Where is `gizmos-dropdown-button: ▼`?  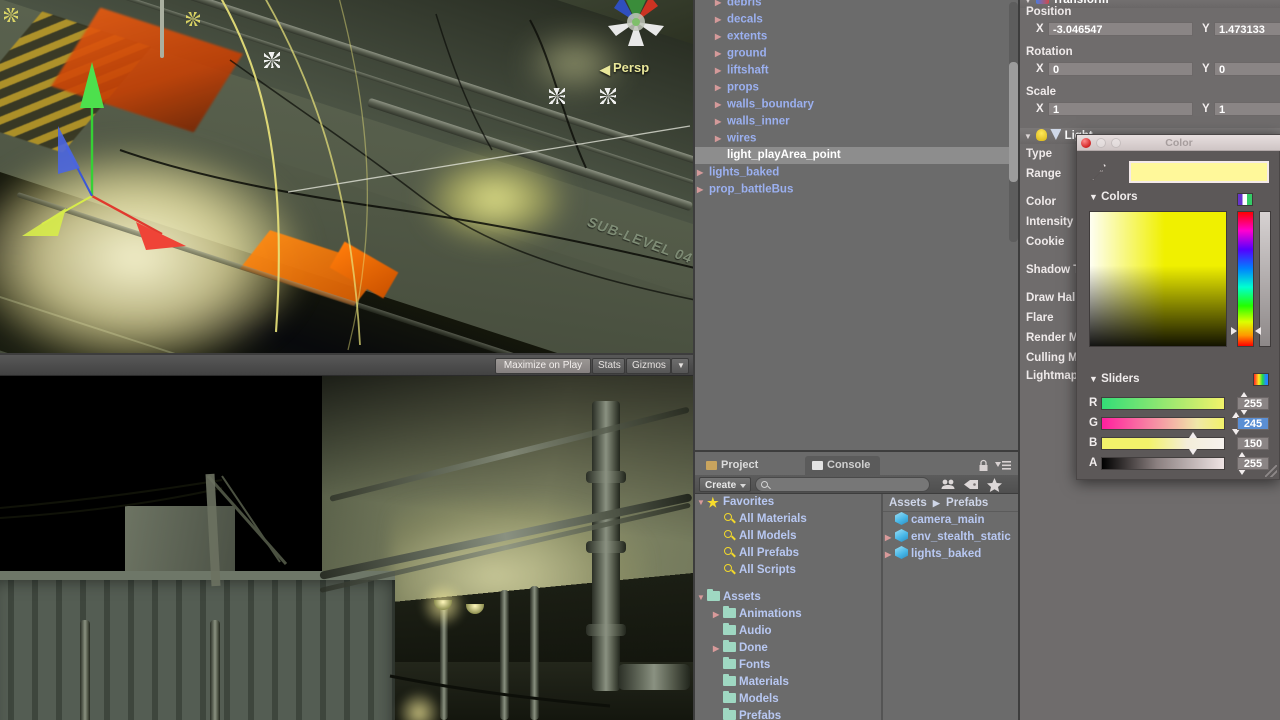
gizmos-dropdown-button: ▼ is located at coordinates (680, 366).